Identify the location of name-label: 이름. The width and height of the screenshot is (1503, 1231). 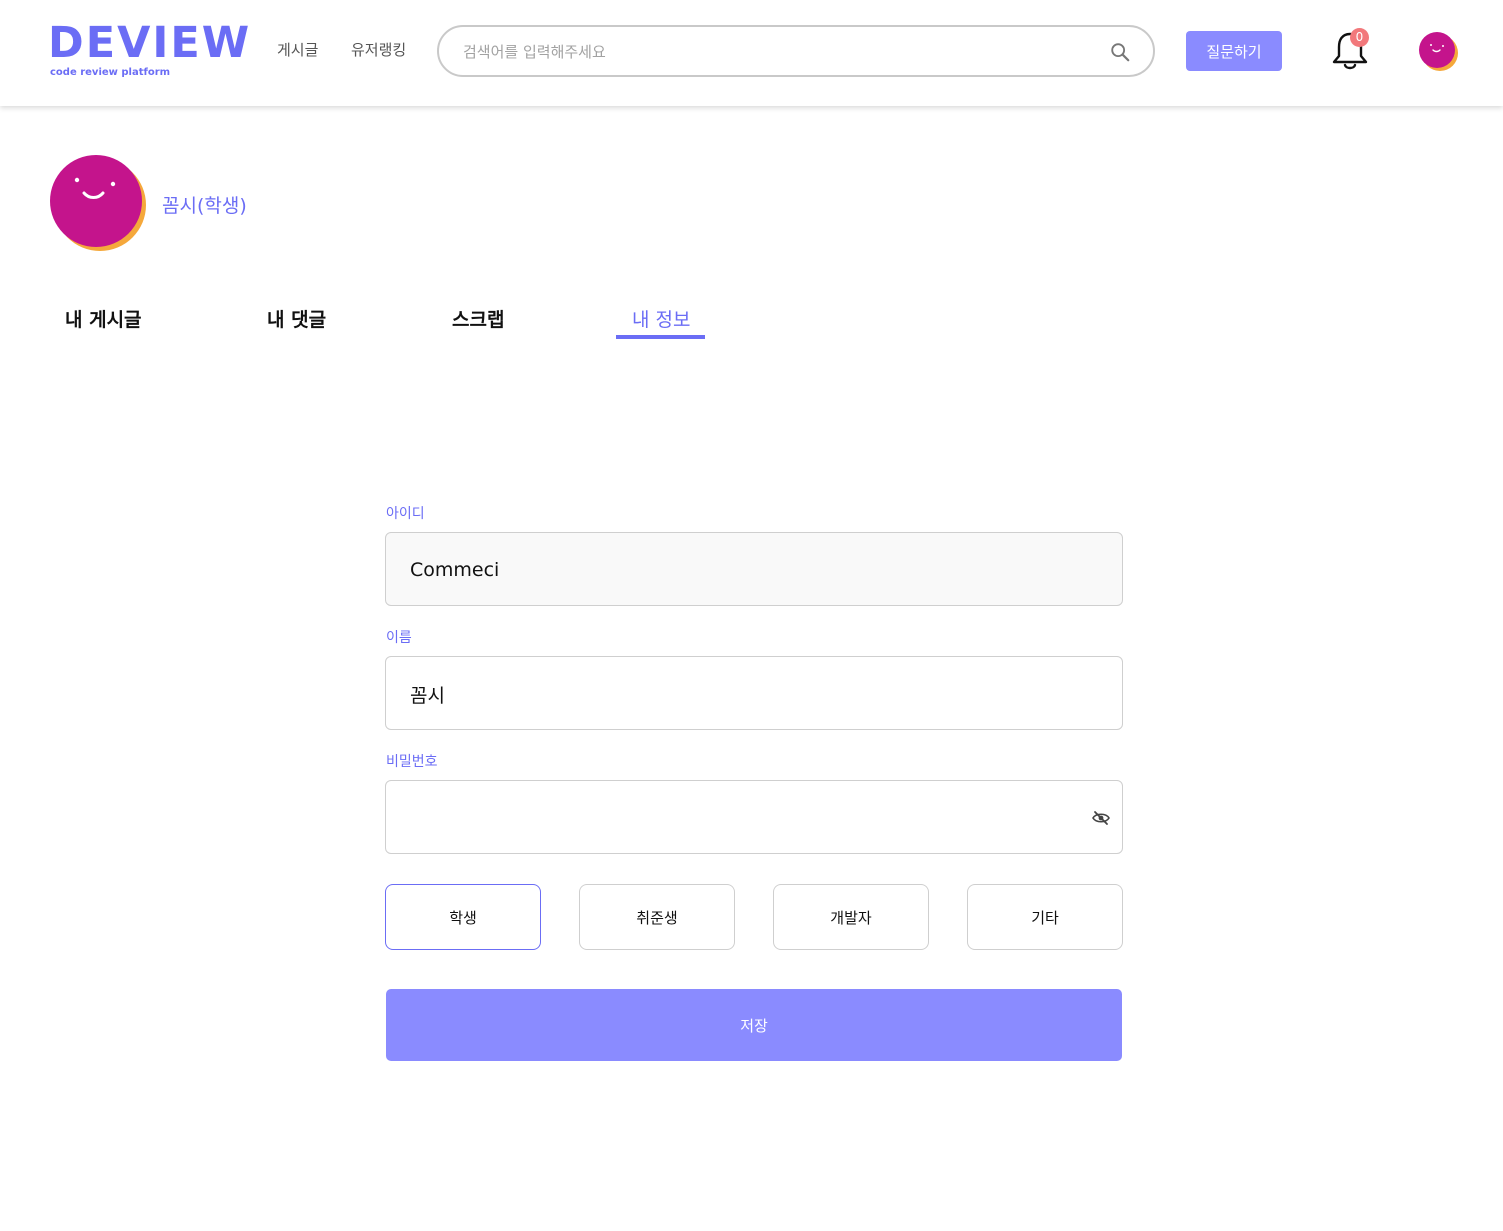
(399, 638).